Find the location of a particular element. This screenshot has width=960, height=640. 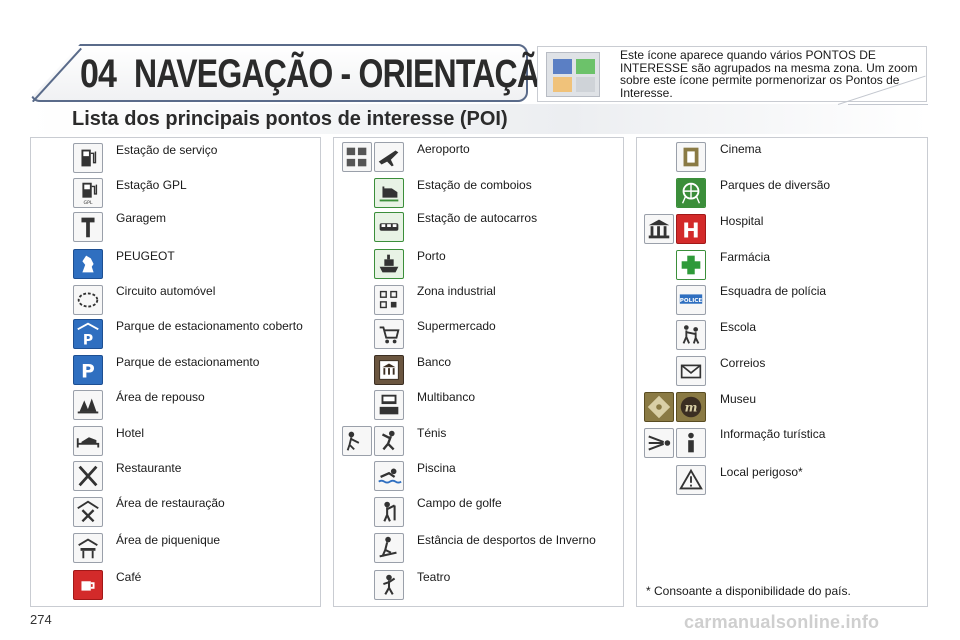

golfer-icon is located at coordinates (389, 512).